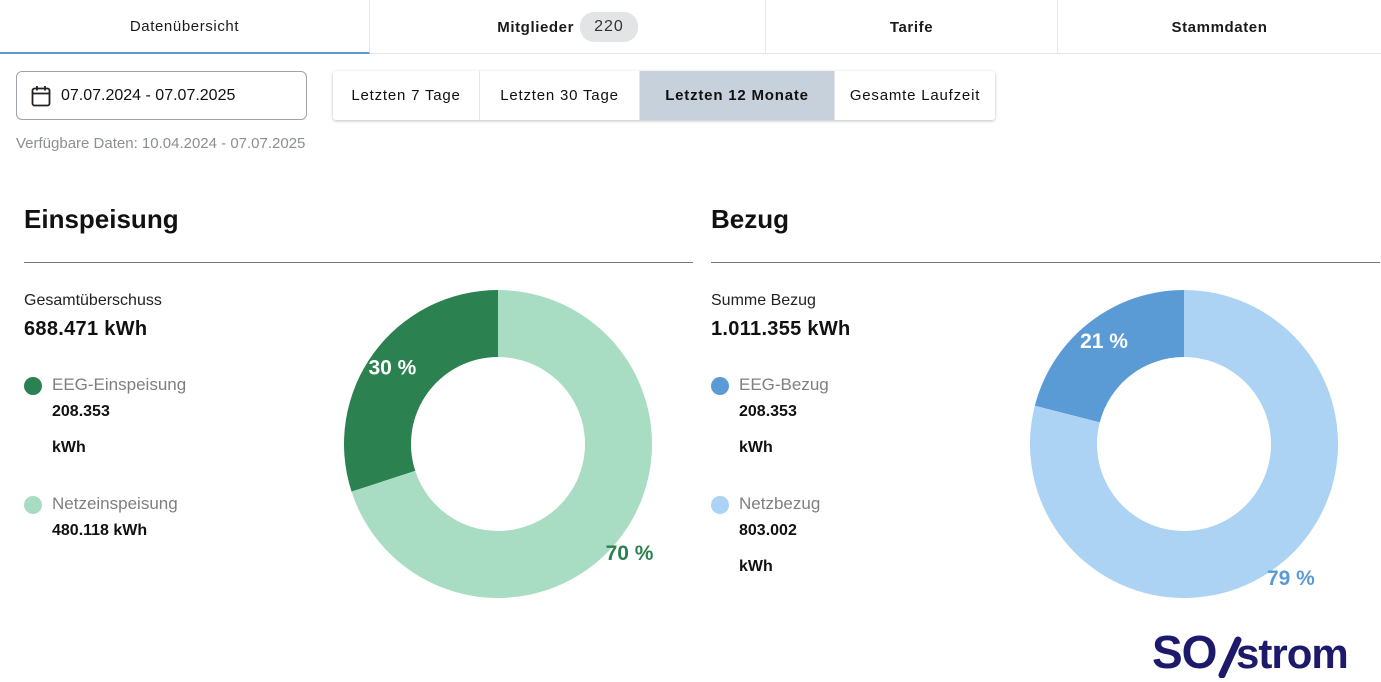 This screenshot has height=682, width=1381. I want to click on tab-label: Stammdaten, so click(1219, 27).